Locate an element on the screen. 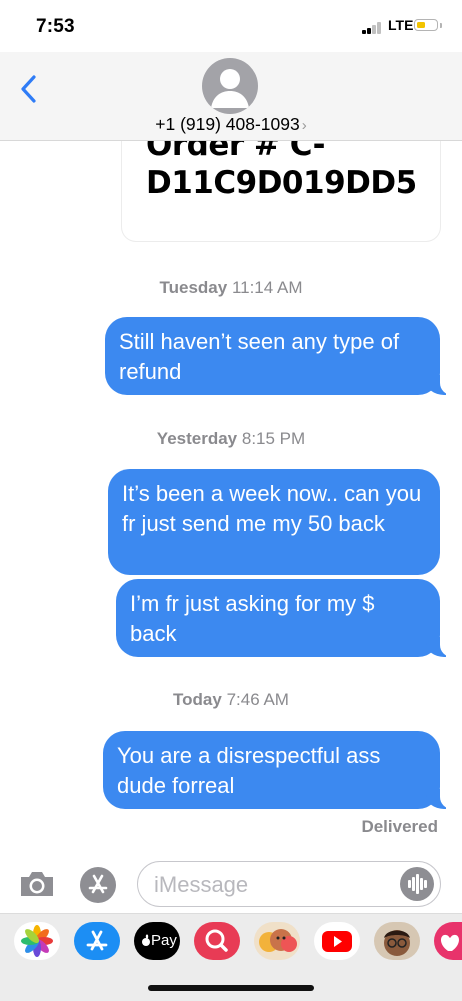 The height and width of the screenshot is (1001, 462). outgoing-message: I’m fr just asking for my $ back is located at coordinates (285, 618).